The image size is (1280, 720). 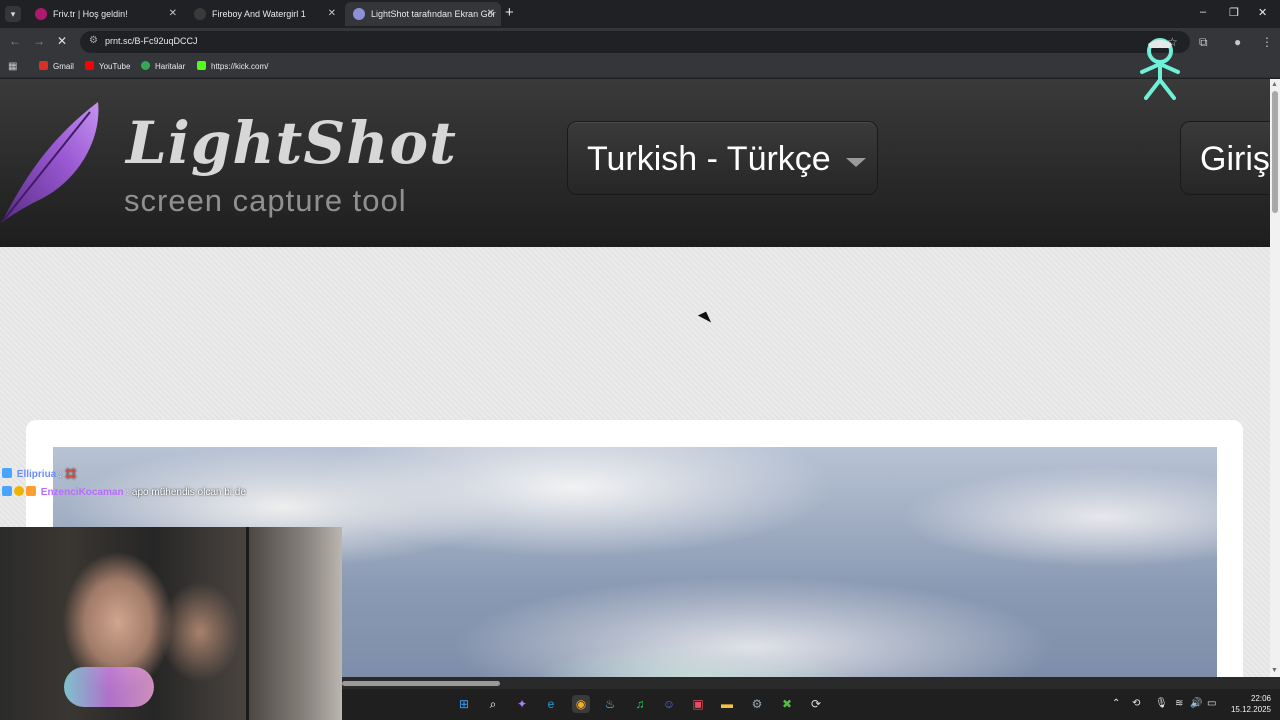 What do you see at coordinates (265, 200) in the screenshot?
I see `logo-subtitle: screen capture tool` at bounding box center [265, 200].